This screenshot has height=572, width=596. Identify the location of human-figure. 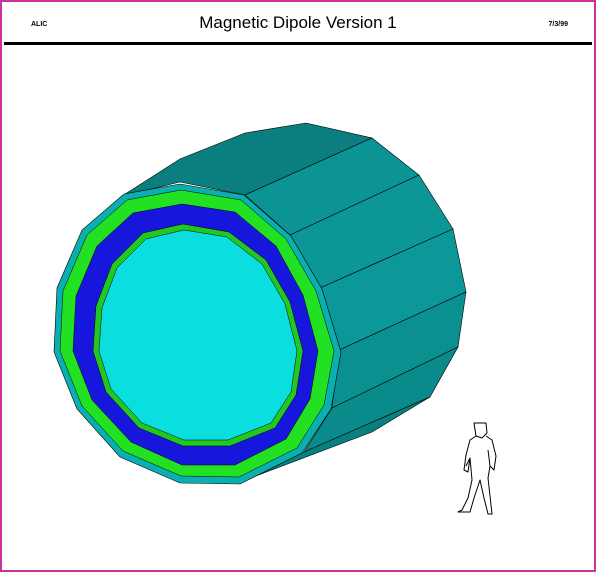
(477, 468).